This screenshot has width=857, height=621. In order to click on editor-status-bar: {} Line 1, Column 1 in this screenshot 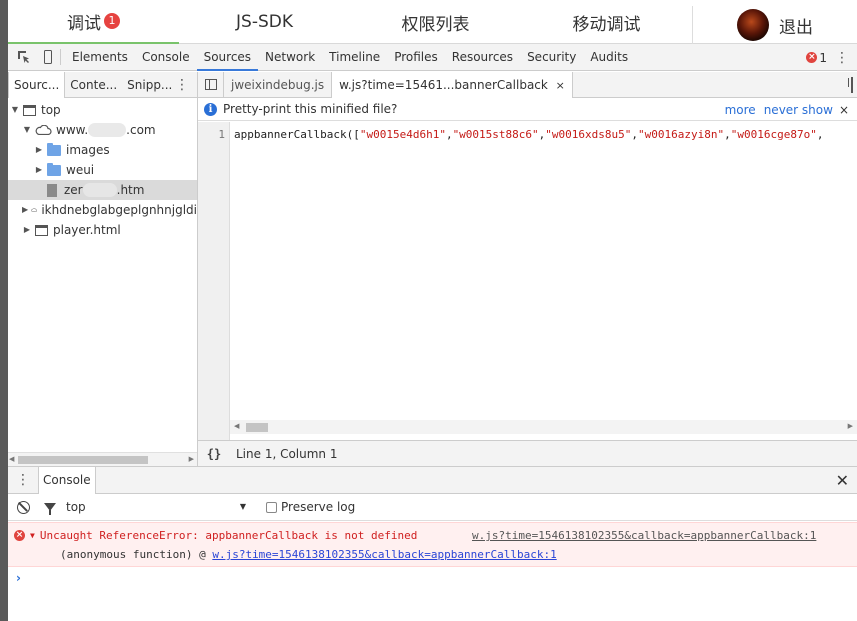, I will do `click(527, 453)`.